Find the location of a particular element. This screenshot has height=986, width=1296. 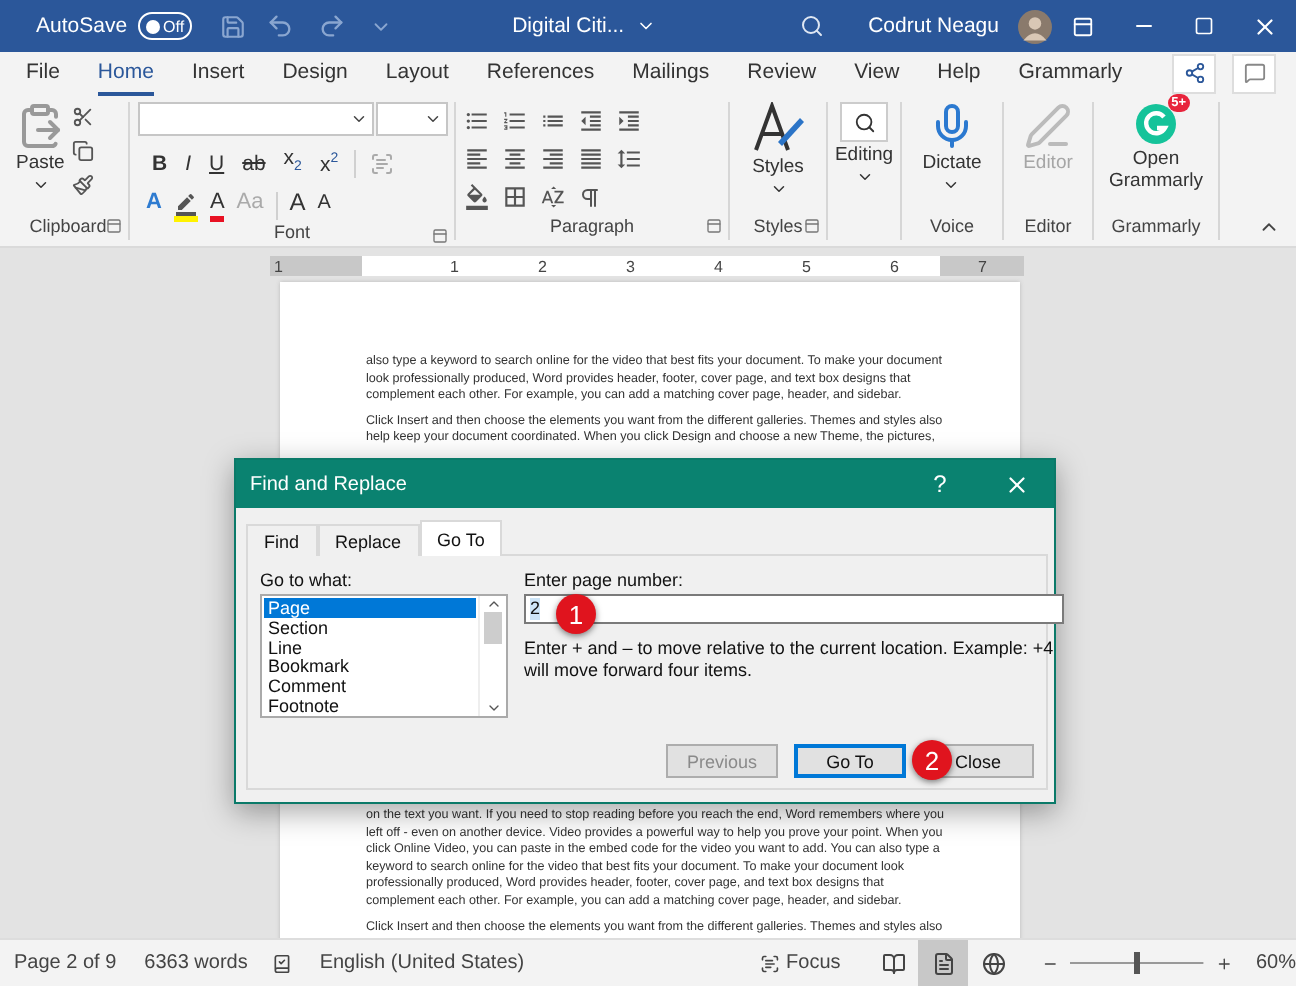

search-icon is located at coordinates (812, 26).